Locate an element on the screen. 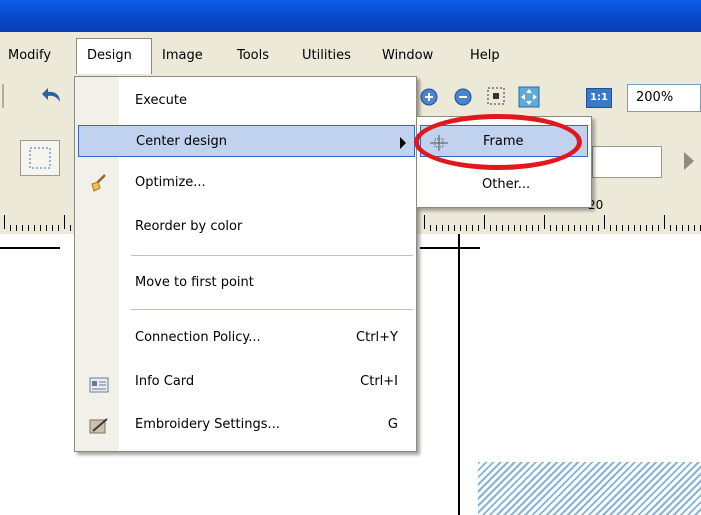 The image size is (701, 515). menu-tools: Tools is located at coordinates (253, 56).